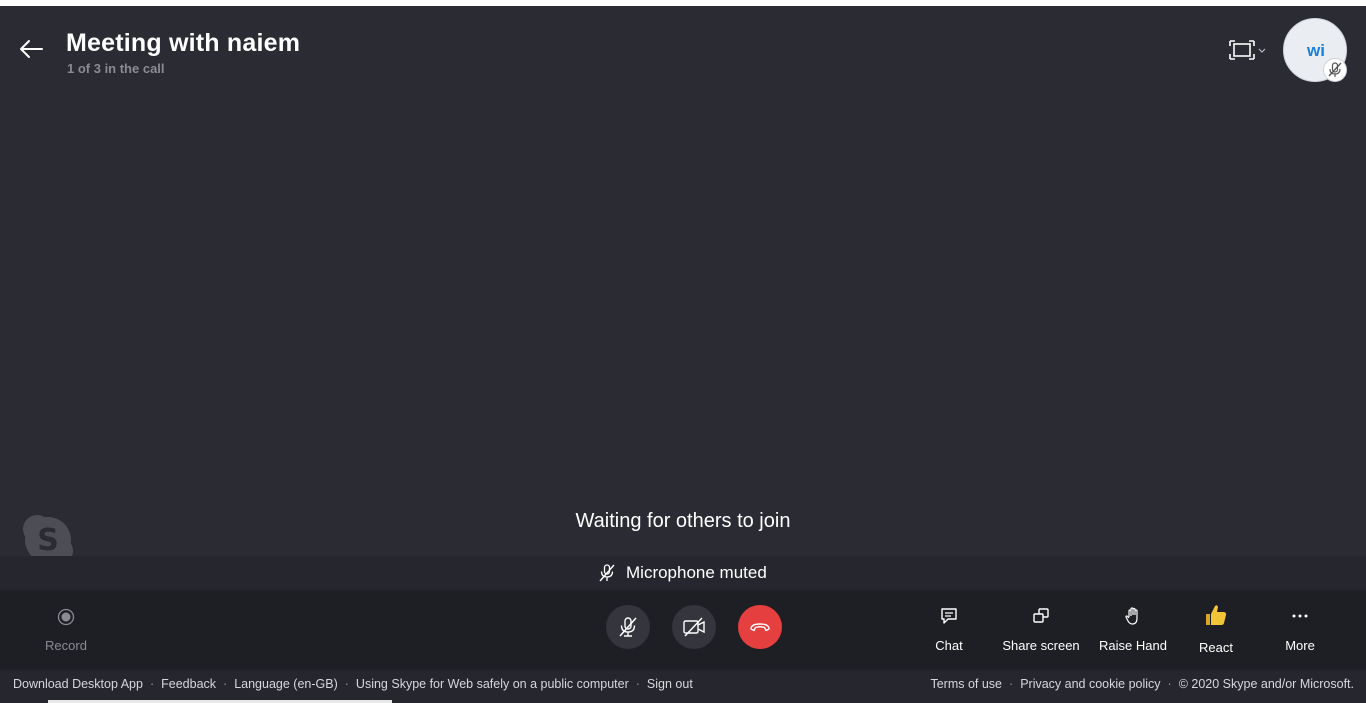 This screenshot has width=1366, height=703. Describe the element at coordinates (183, 43) in the screenshot. I see `call-title: Meeting with naiem` at that location.